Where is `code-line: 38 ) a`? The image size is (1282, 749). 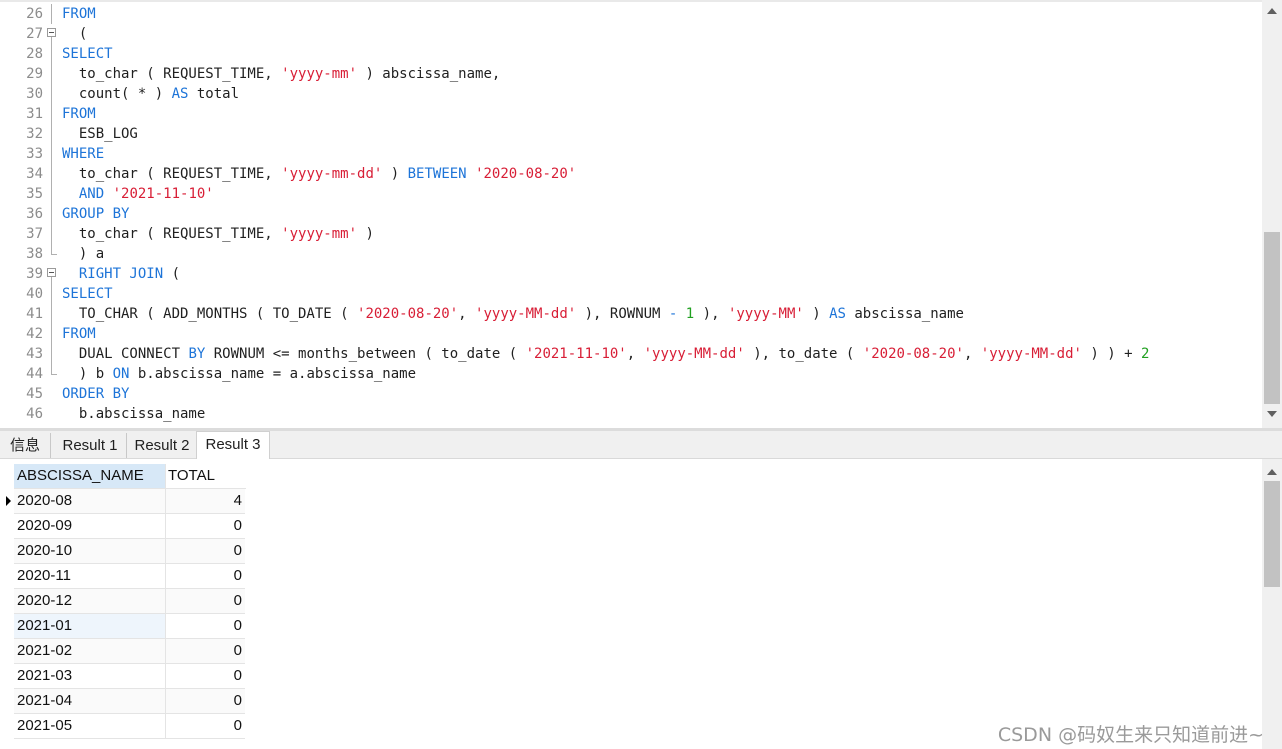
code-line: 38 ) a is located at coordinates (631, 254).